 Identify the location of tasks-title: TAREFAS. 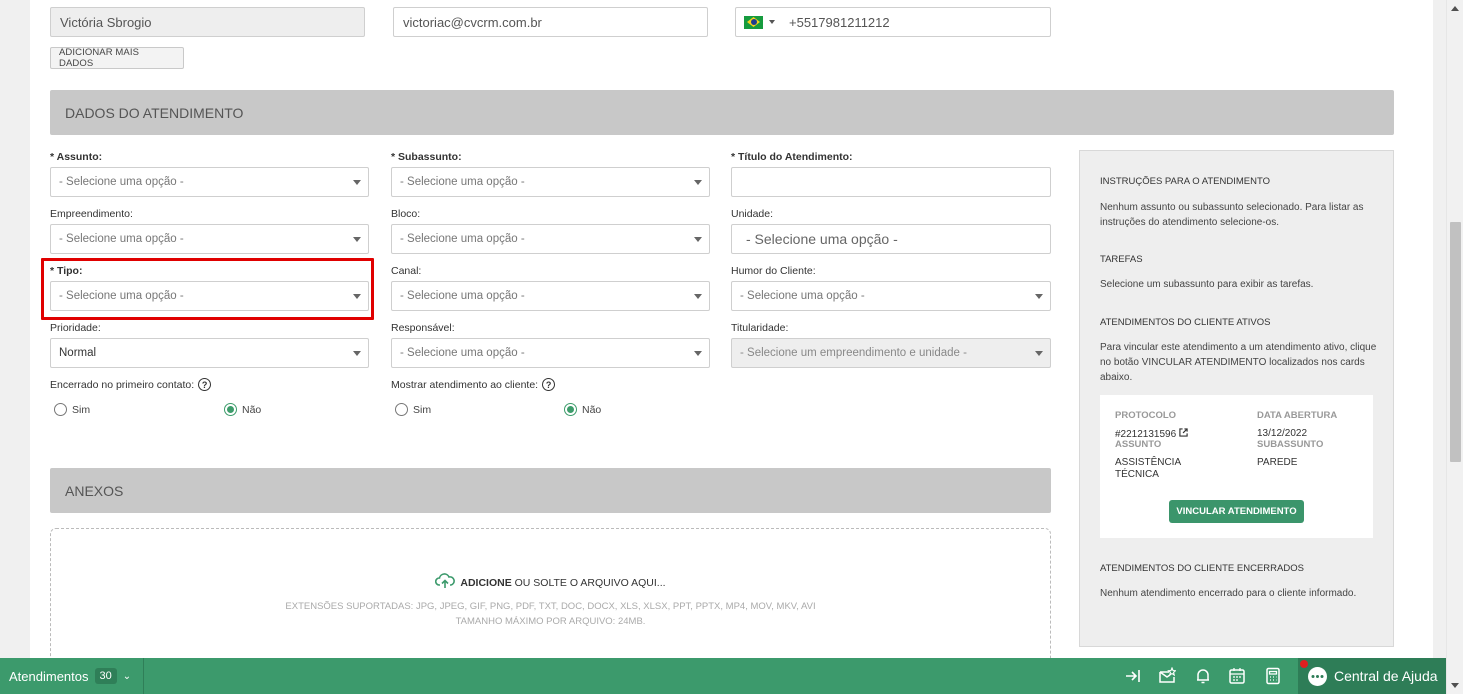
(1121, 259).